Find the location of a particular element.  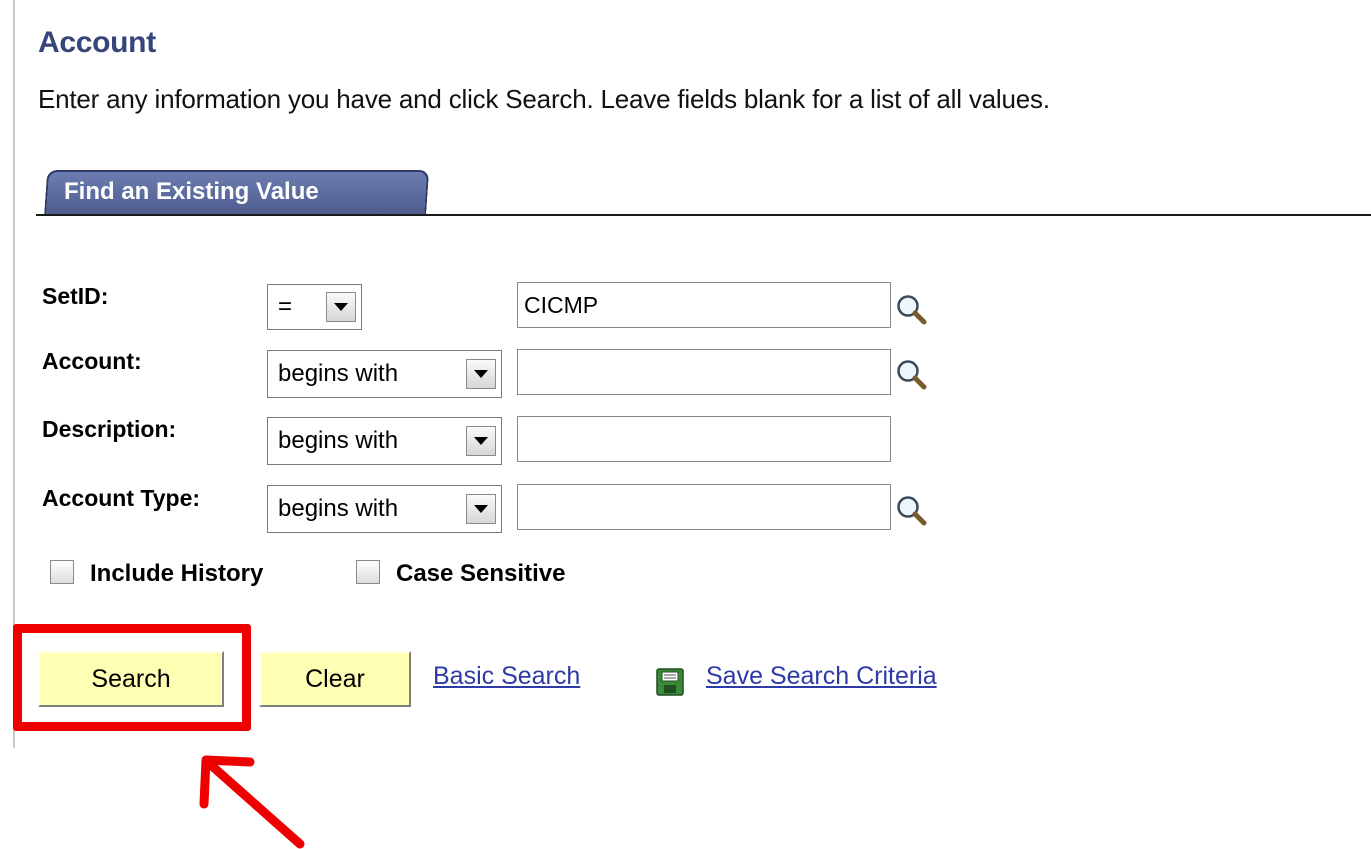

account-operator-select: begins with is located at coordinates (384, 374).